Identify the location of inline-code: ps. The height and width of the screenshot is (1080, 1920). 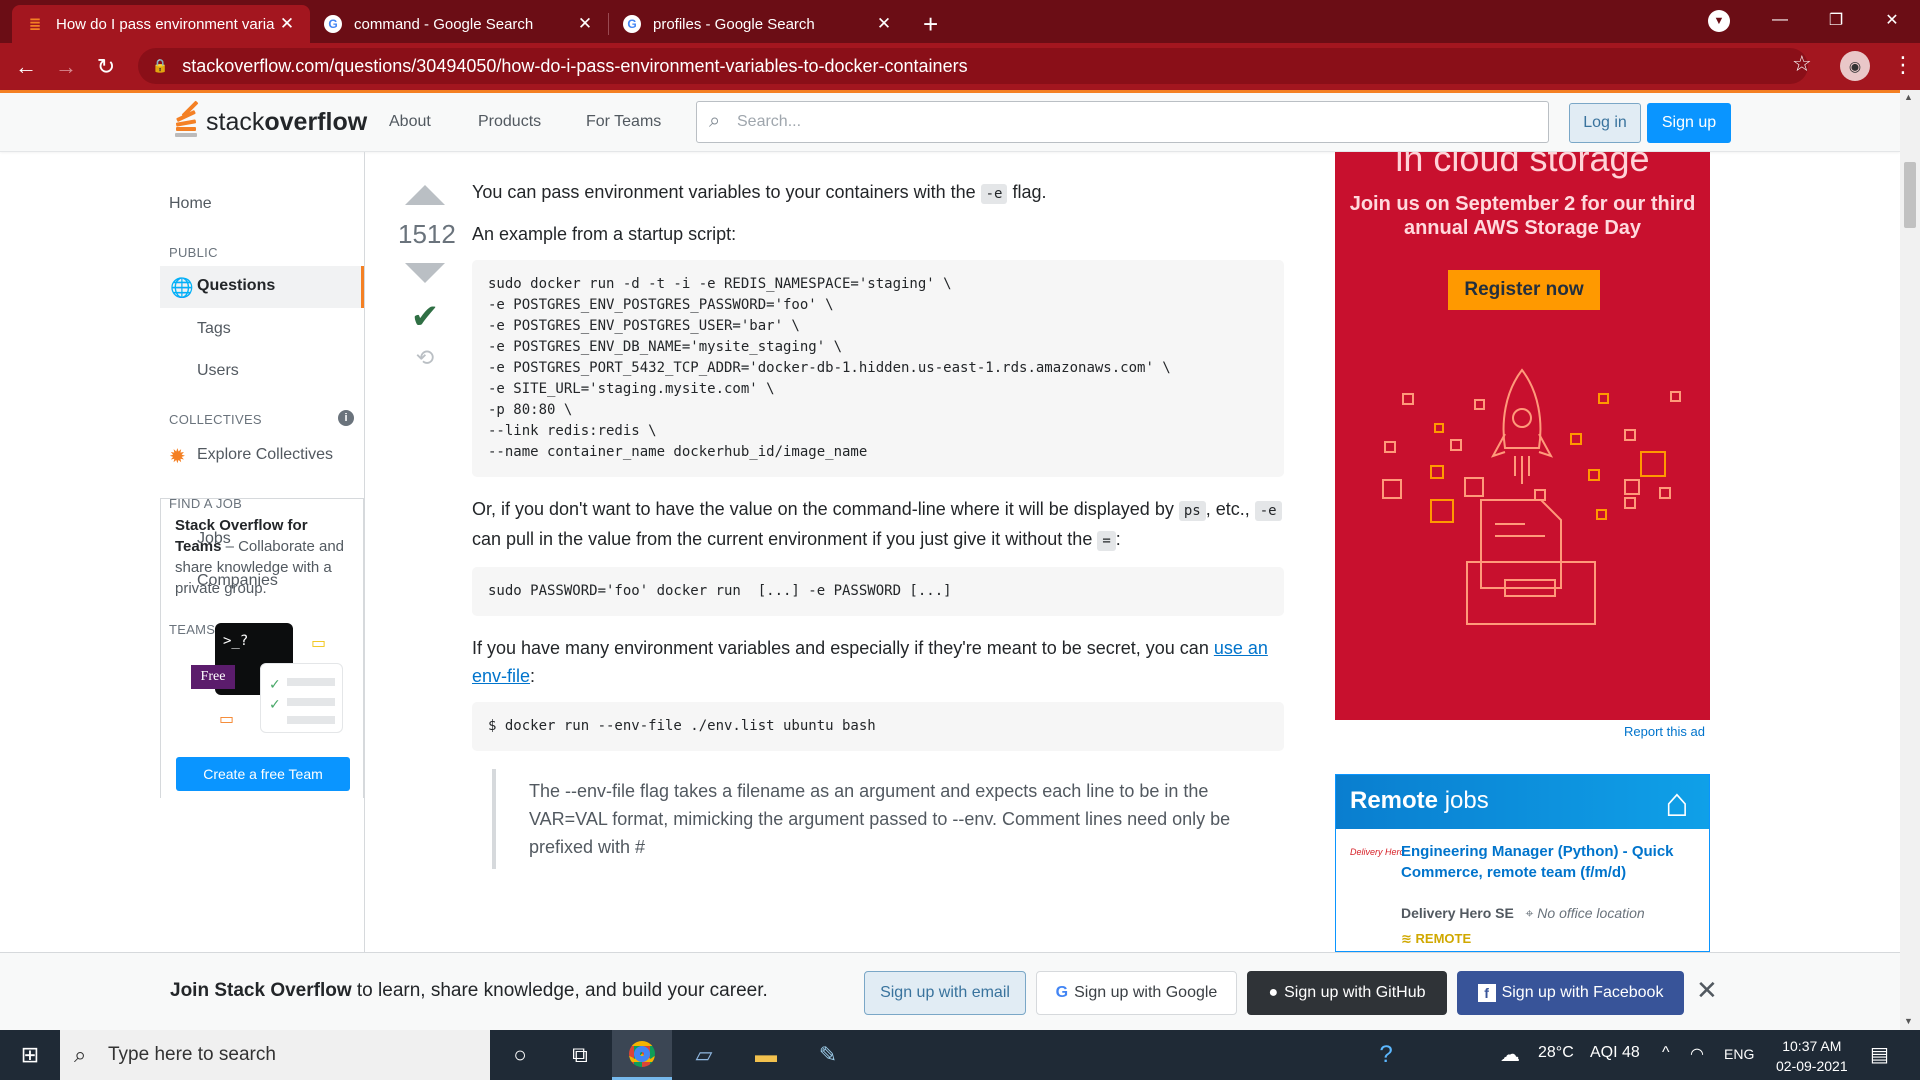
(1192, 511).